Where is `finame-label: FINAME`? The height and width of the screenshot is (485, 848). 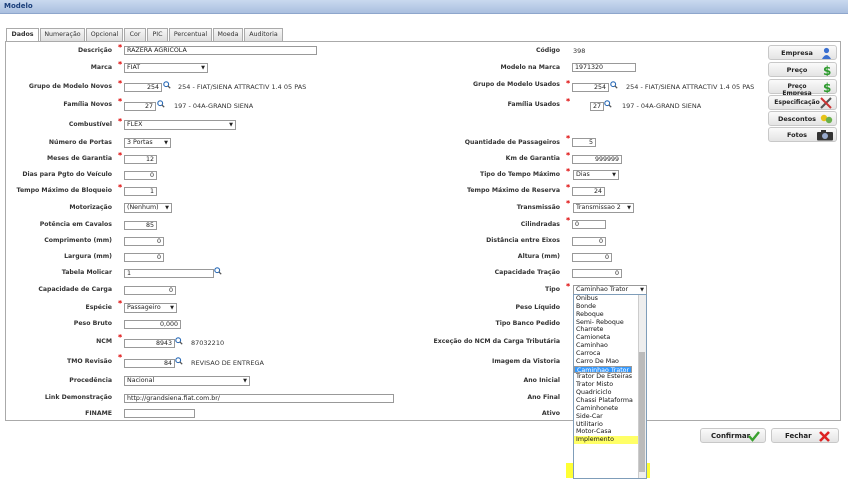 finame-label: FINAME is located at coordinates (98, 413).